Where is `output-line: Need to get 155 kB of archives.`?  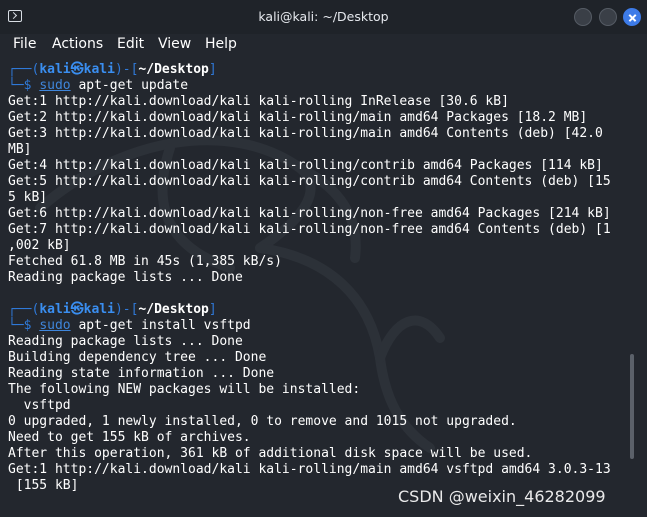 output-line: Need to get 155 kB of archives. is located at coordinates (129, 437).